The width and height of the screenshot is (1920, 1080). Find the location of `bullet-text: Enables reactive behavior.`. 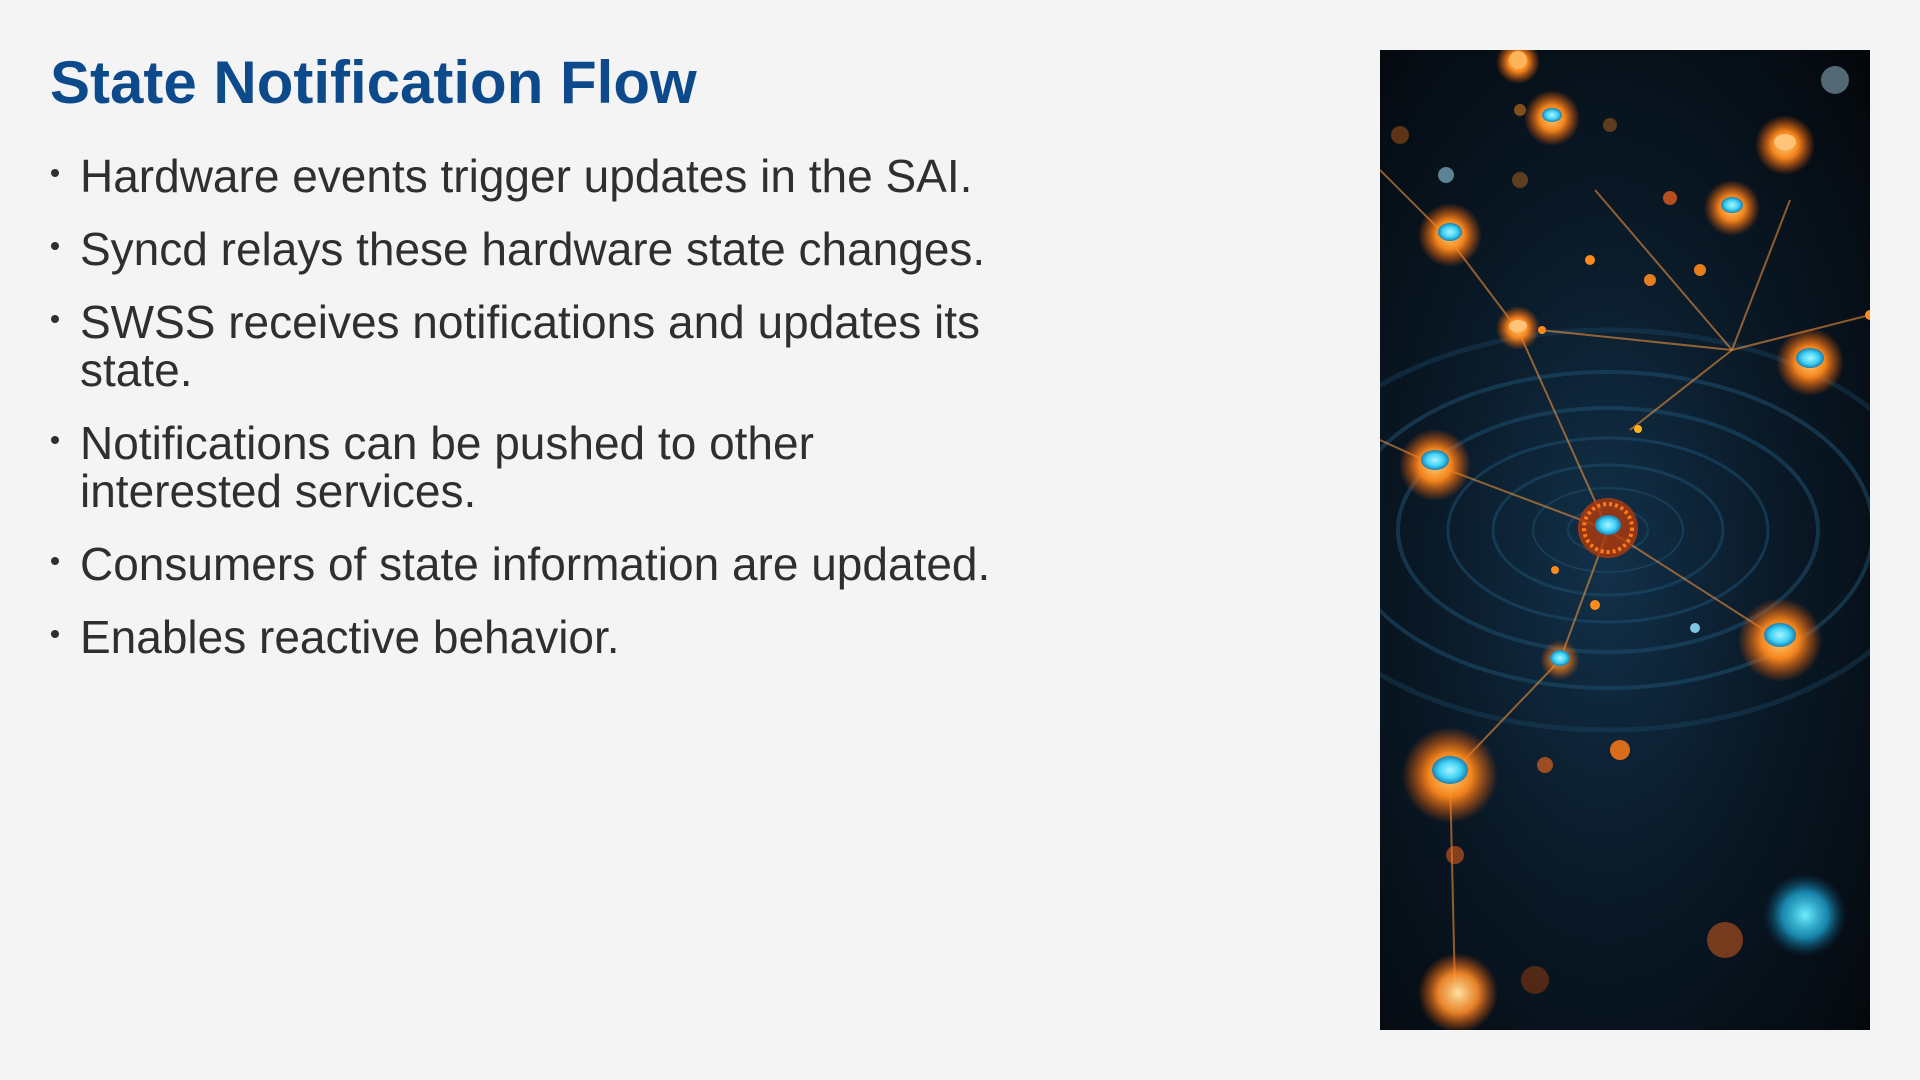

bullet-text: Enables reactive behavior. is located at coordinates (350, 637).